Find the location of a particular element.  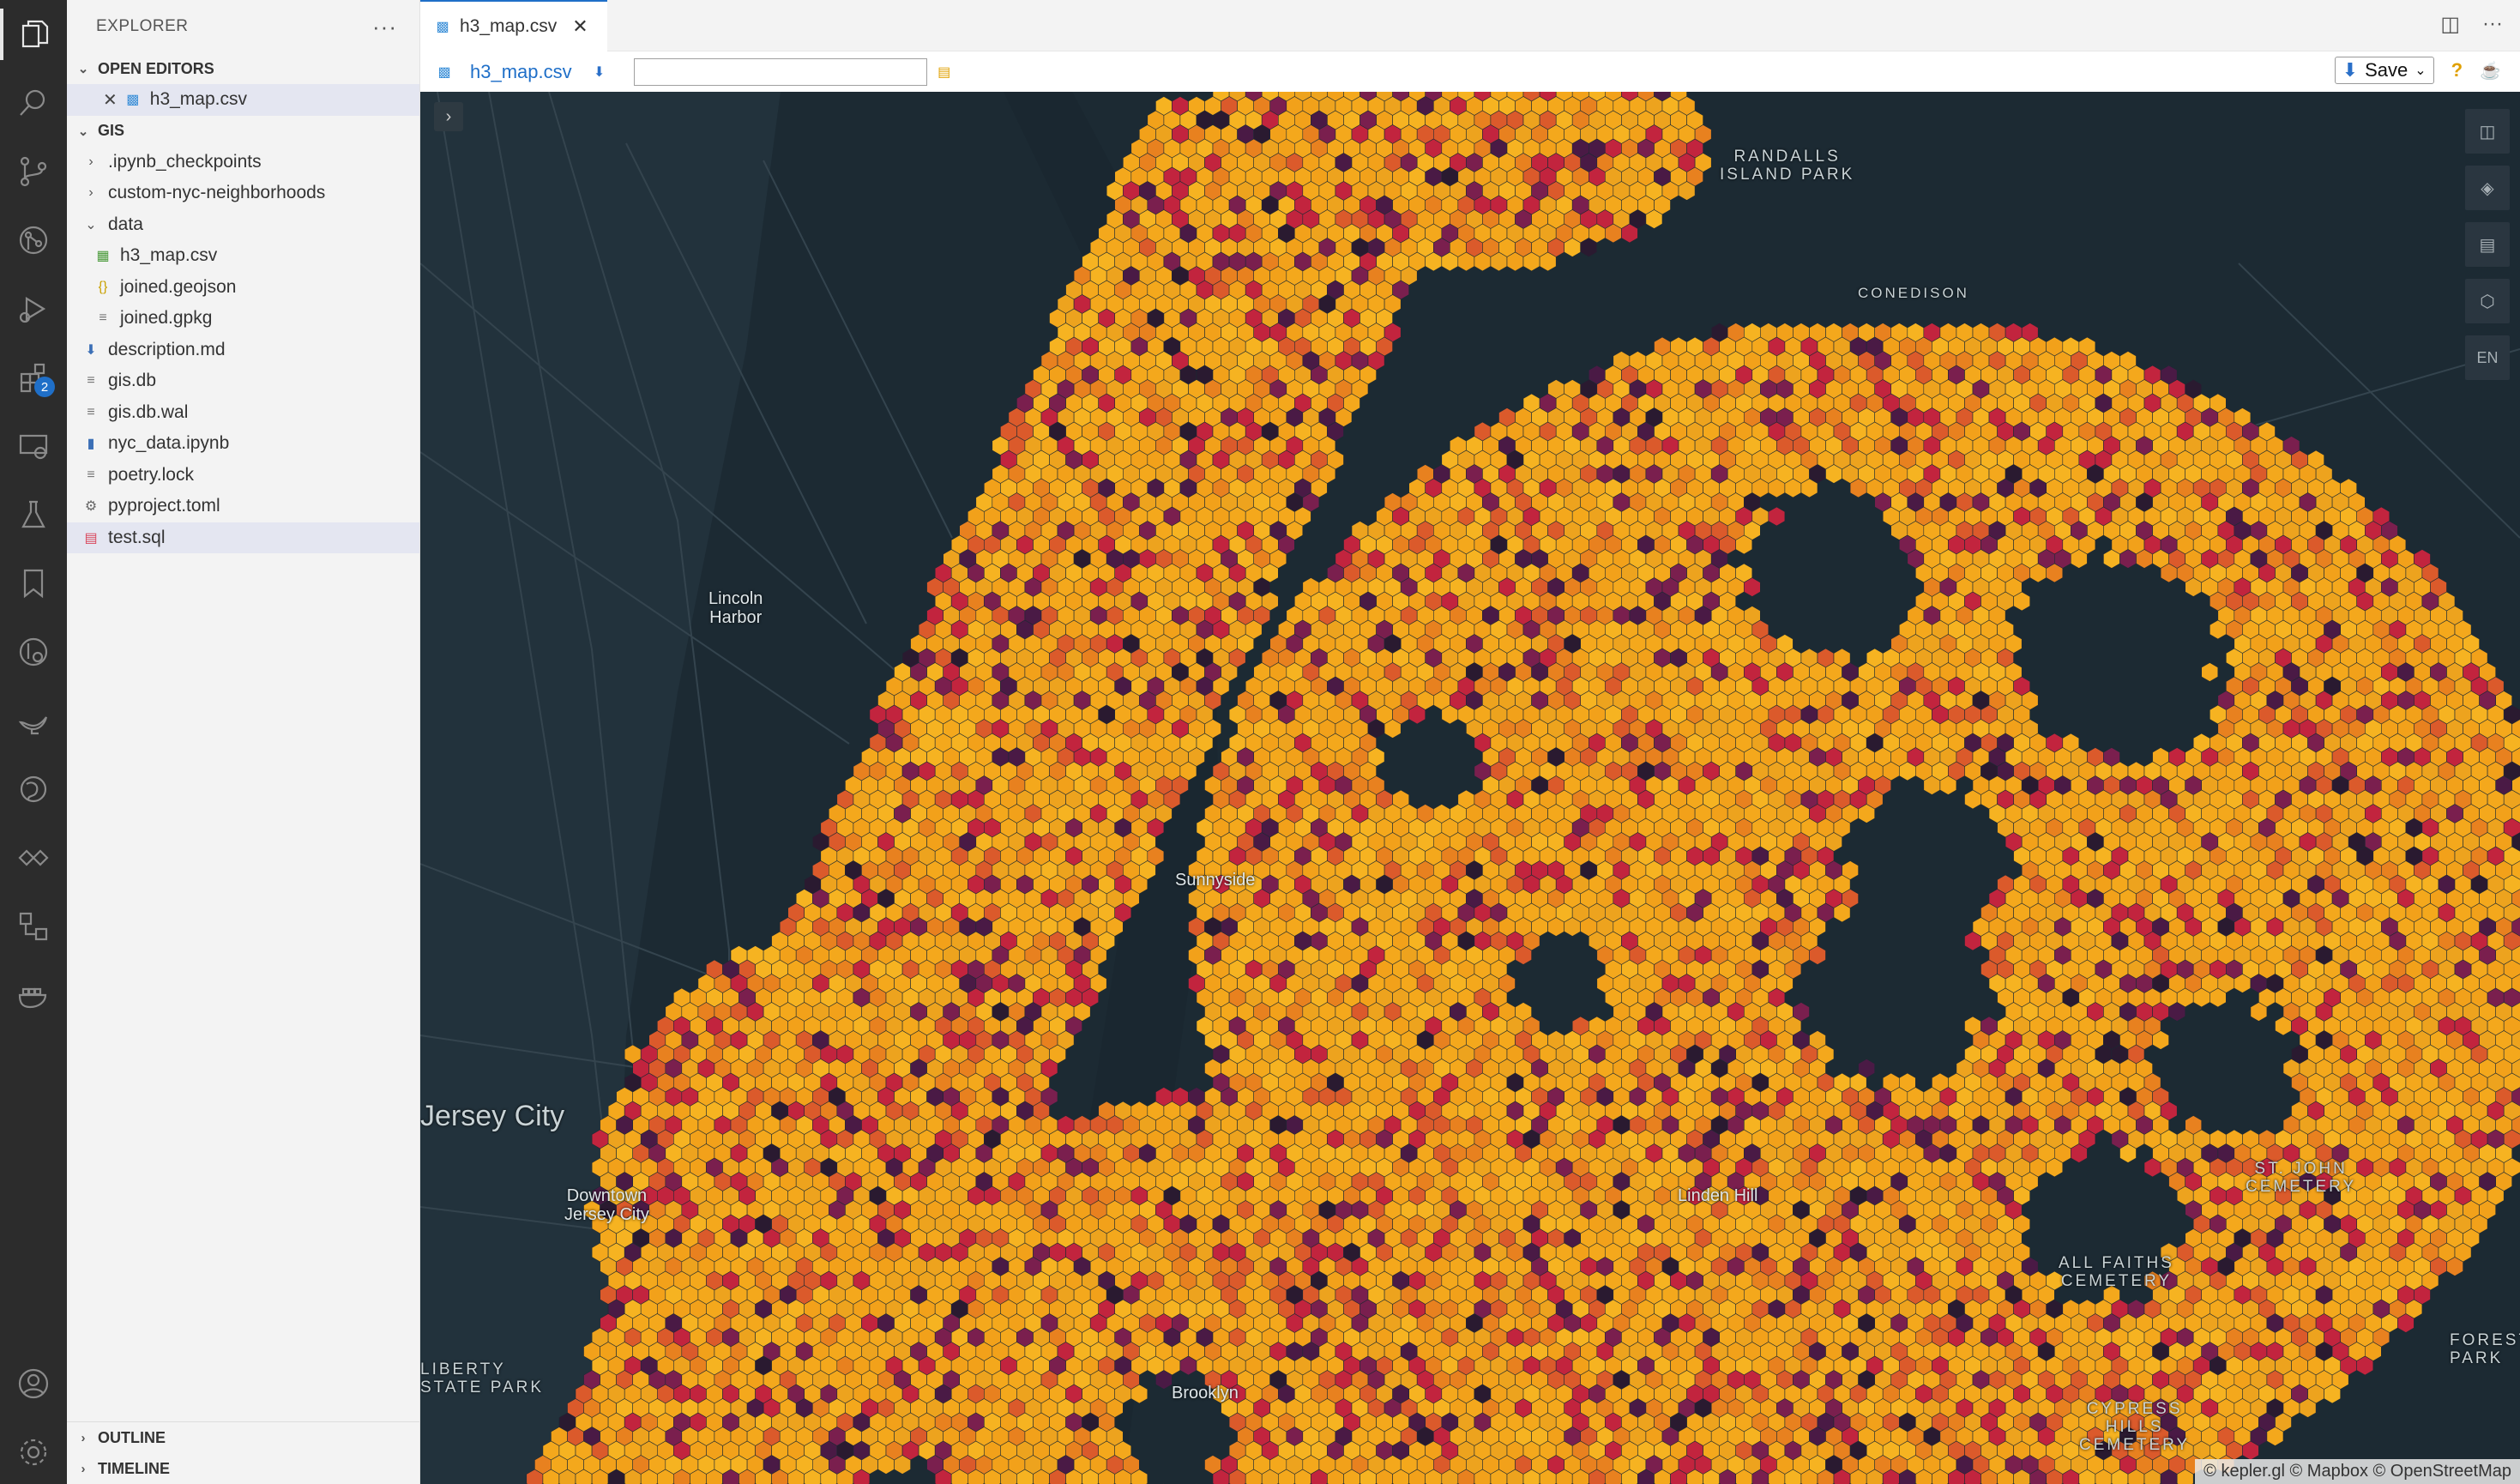

data-url-input is located at coordinates (780, 71).